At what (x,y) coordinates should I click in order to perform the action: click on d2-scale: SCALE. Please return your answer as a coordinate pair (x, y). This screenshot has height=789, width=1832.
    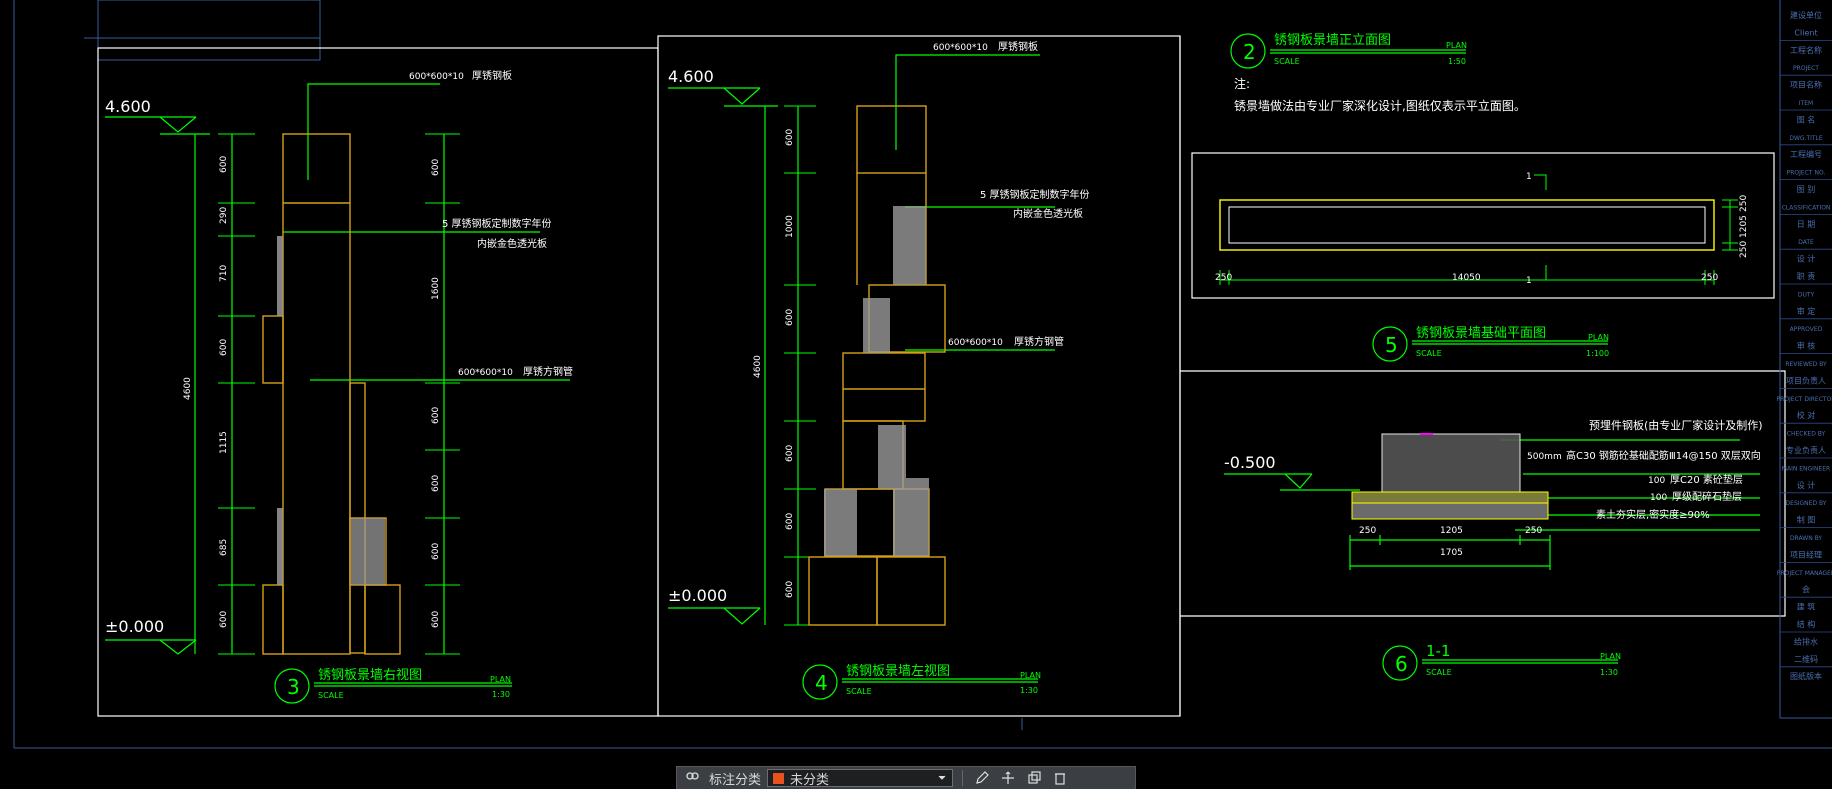
    Looking at the image, I should click on (1287, 61).